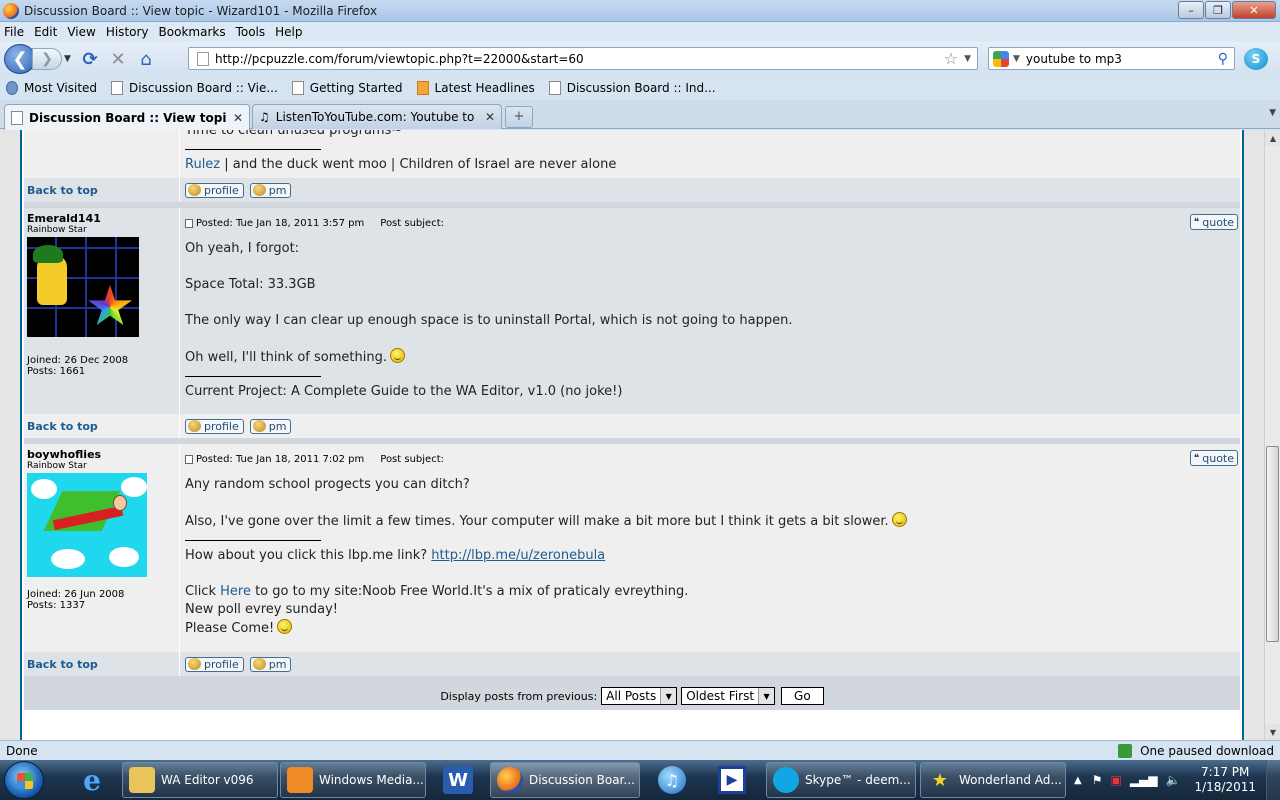 This screenshot has height=800, width=1280. Describe the element at coordinates (940, 780) in the screenshot. I see `star-icon: ★` at that location.